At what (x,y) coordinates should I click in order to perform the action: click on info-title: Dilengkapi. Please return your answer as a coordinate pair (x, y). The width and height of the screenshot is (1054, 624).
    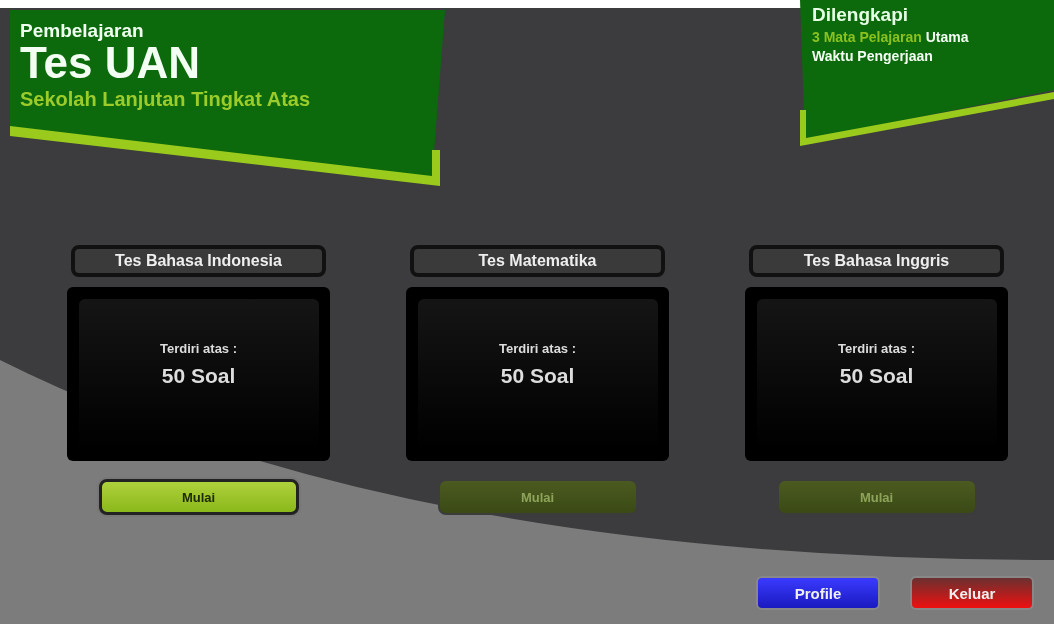
    Looking at the image, I should click on (861, 15).